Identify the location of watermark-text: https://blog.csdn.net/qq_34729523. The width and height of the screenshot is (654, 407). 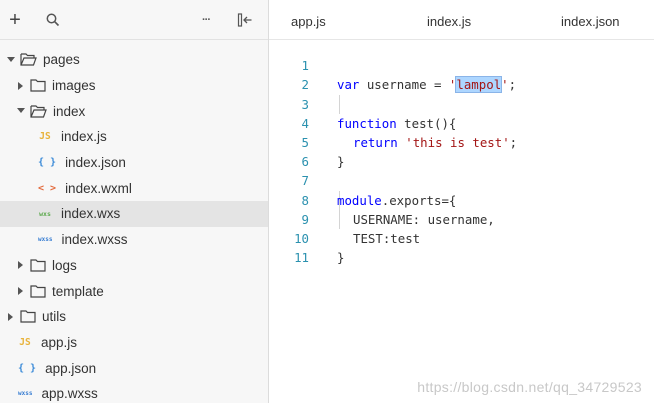
(529, 387).